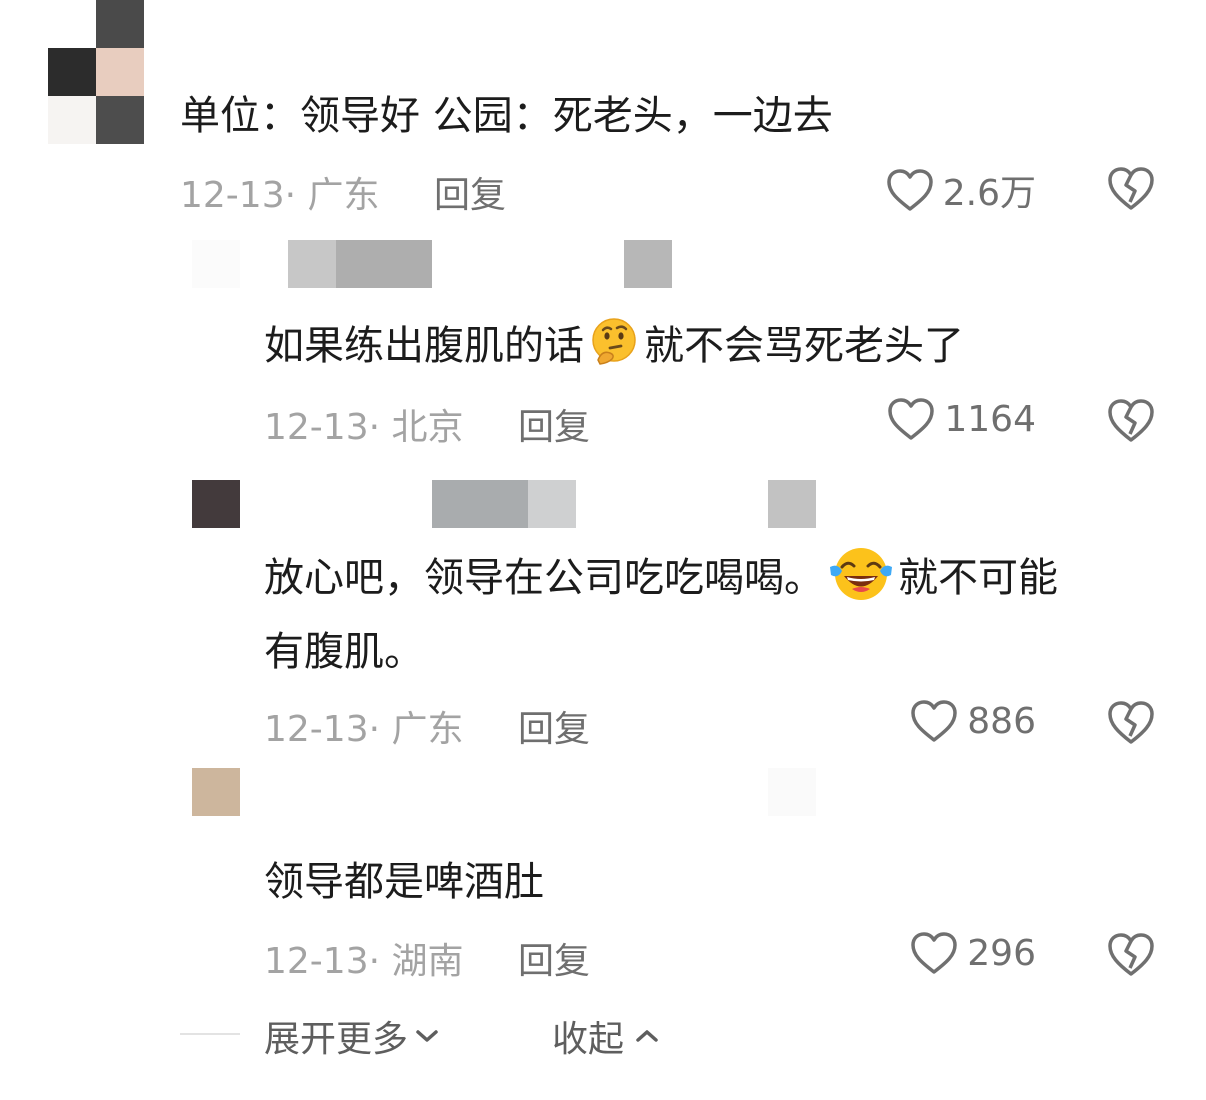 The image size is (1206, 1100). Describe the element at coordinates (588, 1039) in the screenshot. I see `collapse-label: 收起` at that location.